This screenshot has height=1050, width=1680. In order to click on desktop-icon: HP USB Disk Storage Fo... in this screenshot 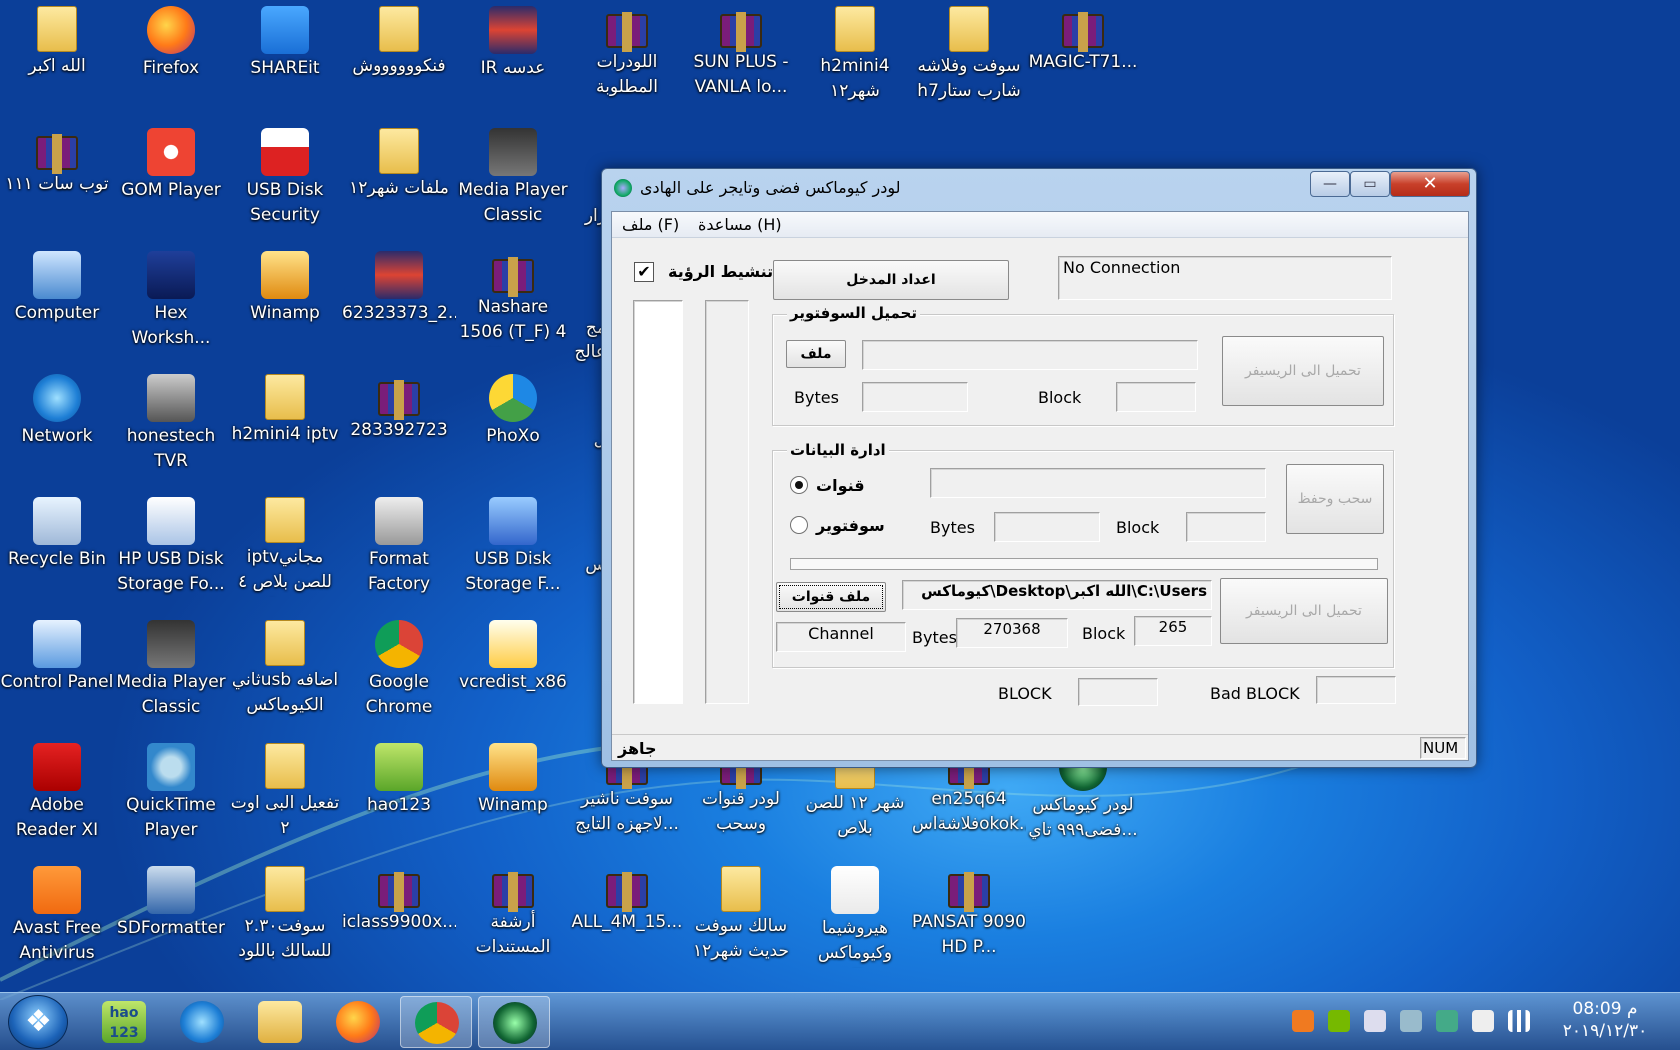, I will do `click(171, 547)`.